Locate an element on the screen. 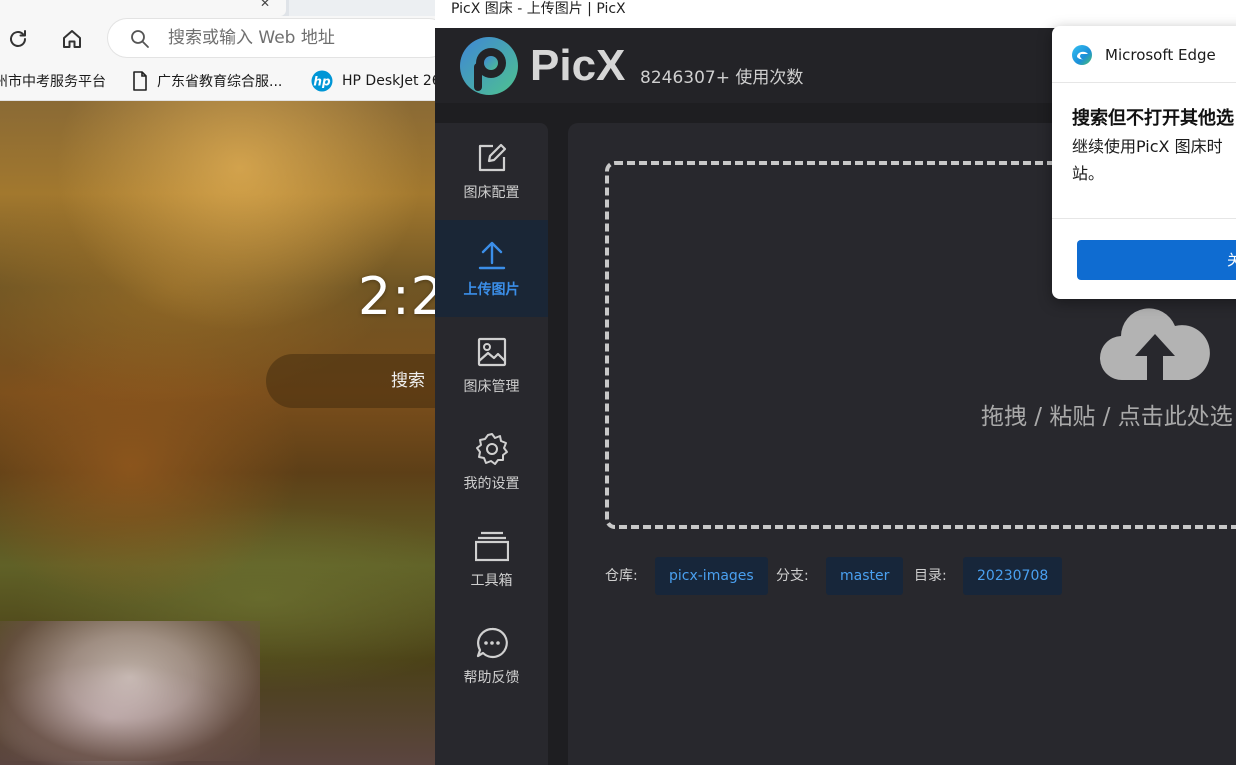 This screenshot has width=1236, height=765. gear-icon is located at coordinates (492, 449).